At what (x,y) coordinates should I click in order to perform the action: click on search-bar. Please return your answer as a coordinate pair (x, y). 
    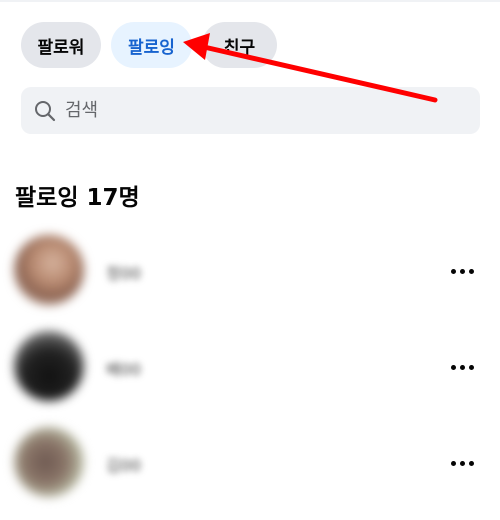
    Looking at the image, I should click on (250, 110).